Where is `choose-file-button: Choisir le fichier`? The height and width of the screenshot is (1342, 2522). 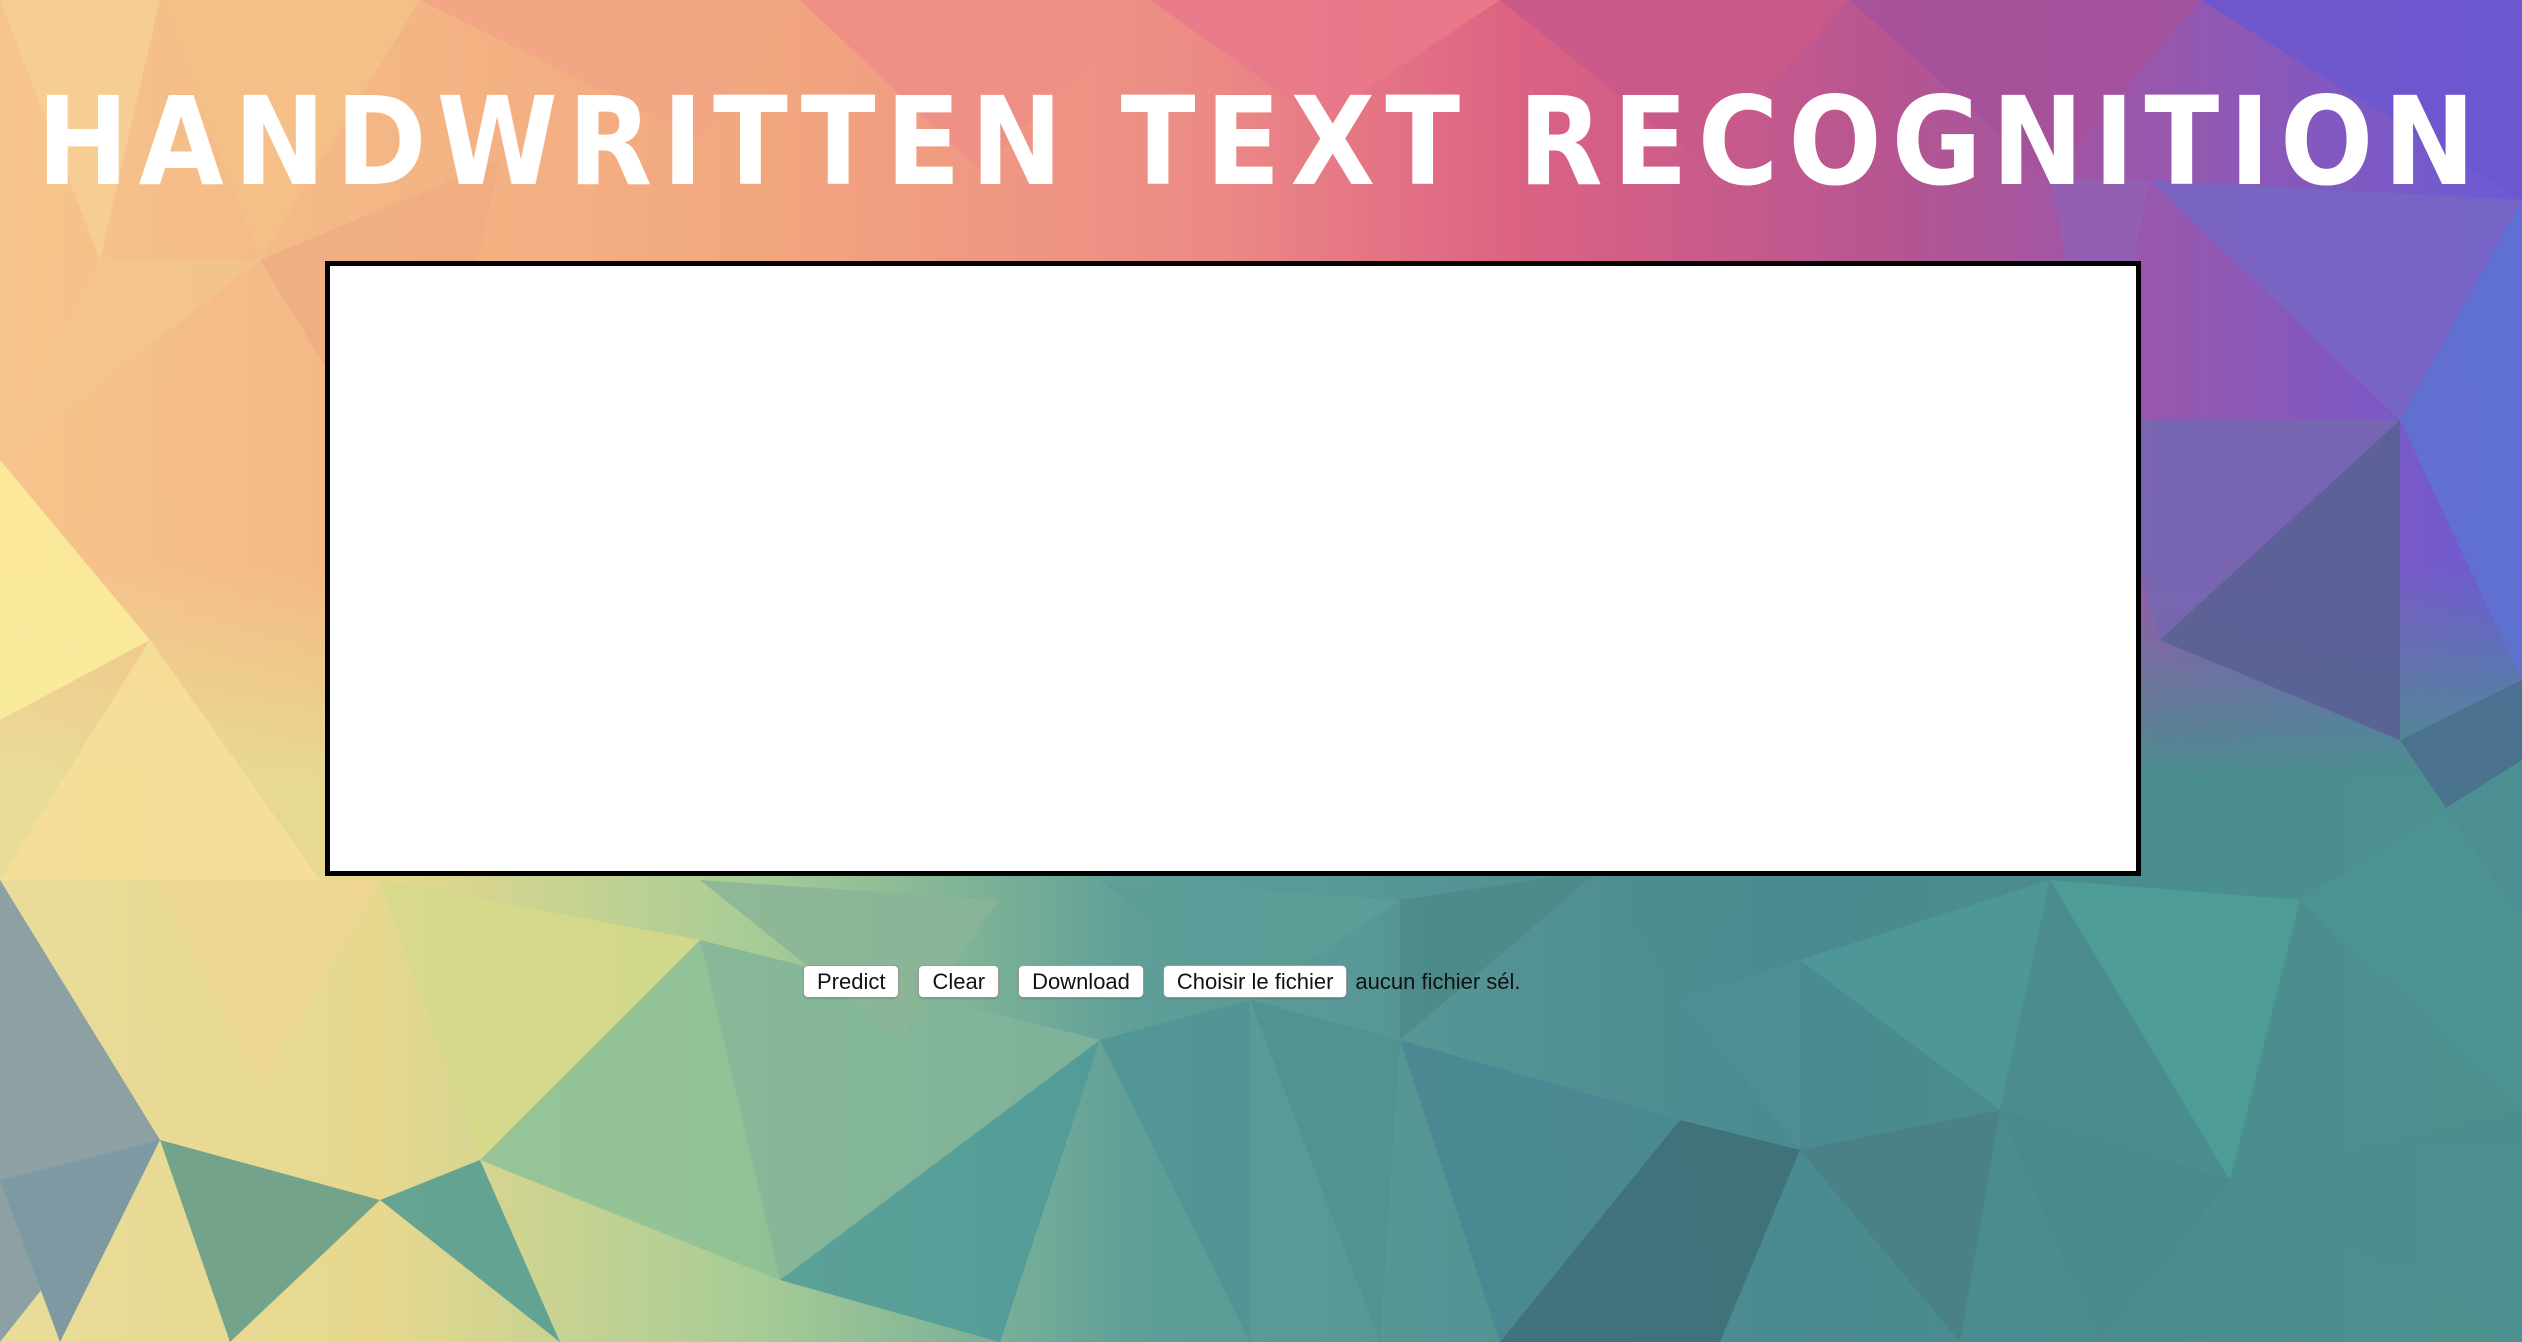 choose-file-button: Choisir le fichier is located at coordinates (1255, 981).